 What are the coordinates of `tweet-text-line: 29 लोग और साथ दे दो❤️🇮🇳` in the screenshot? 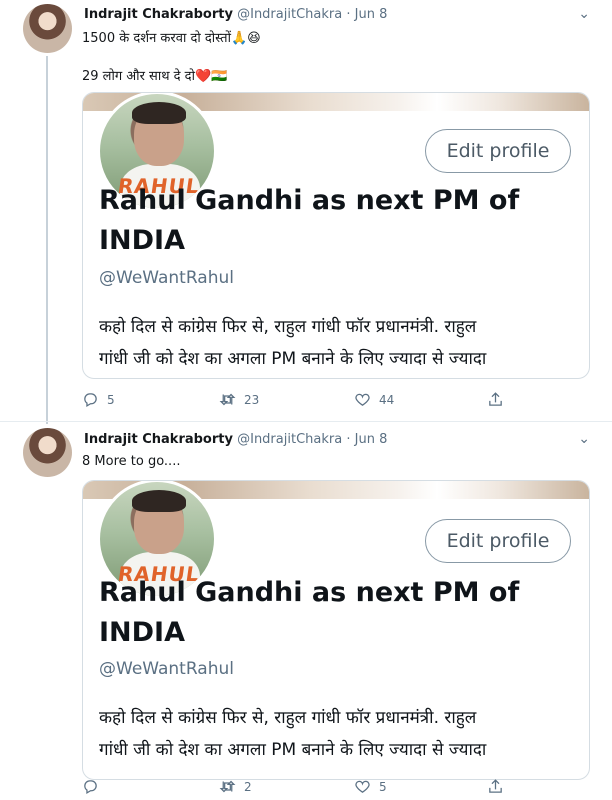 It's located at (155, 76).